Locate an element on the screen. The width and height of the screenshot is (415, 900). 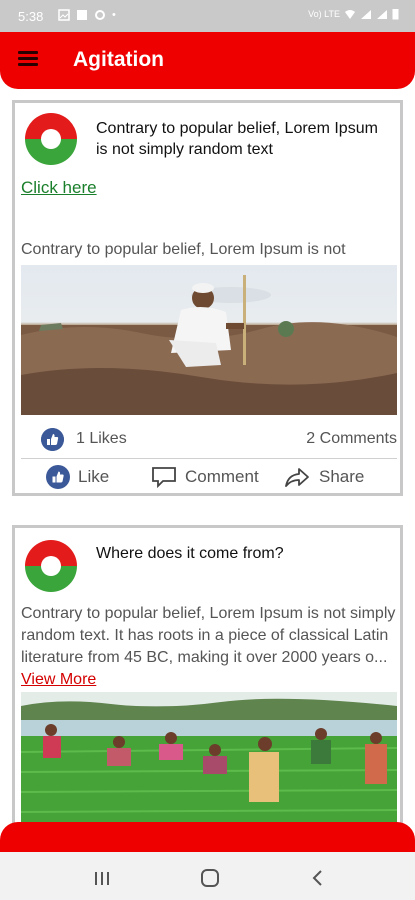
share-label: Share is located at coordinates (342, 476).